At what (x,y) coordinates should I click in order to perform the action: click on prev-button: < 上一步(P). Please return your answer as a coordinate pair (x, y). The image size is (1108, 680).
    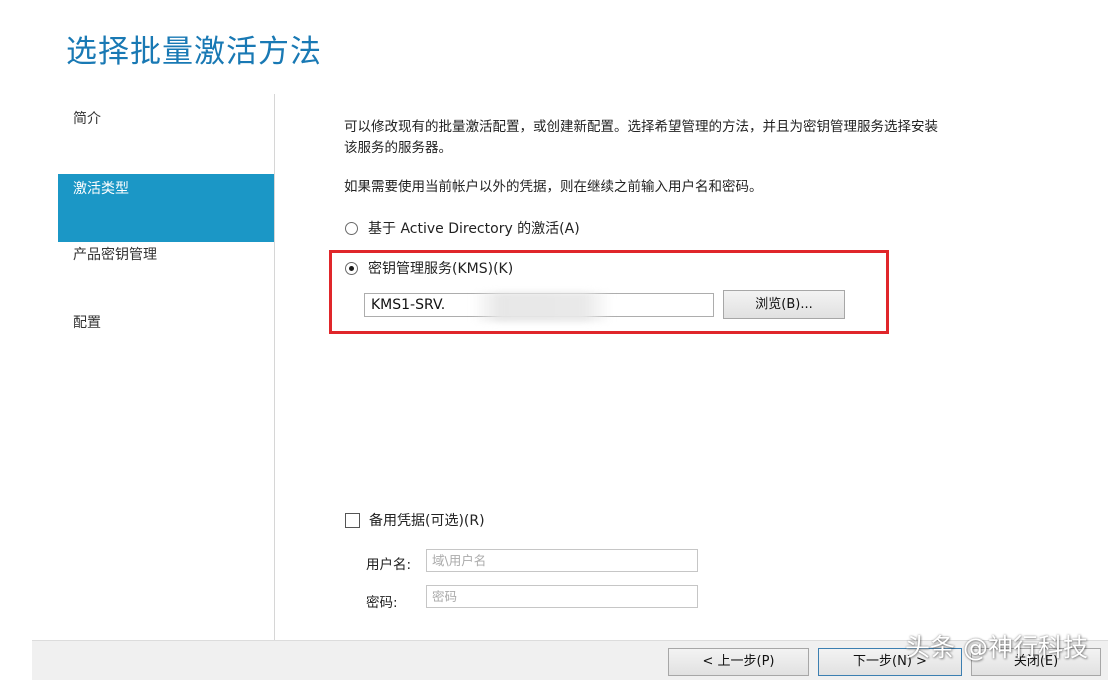
    Looking at the image, I should click on (738, 662).